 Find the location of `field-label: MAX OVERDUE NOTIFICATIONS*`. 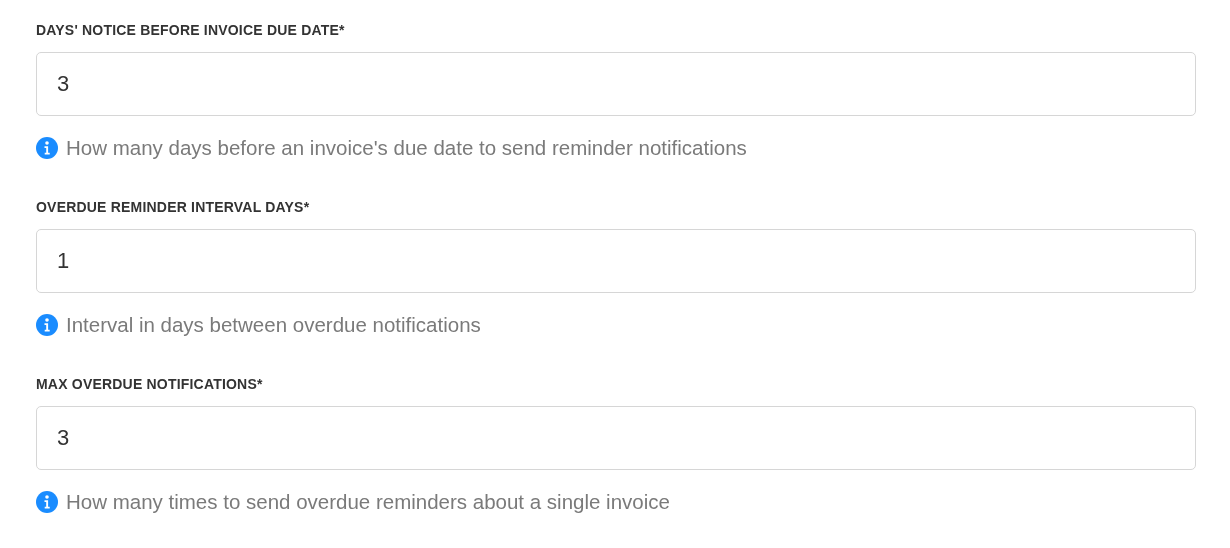

field-label: MAX OVERDUE NOTIFICATIONS* is located at coordinates (150, 384).